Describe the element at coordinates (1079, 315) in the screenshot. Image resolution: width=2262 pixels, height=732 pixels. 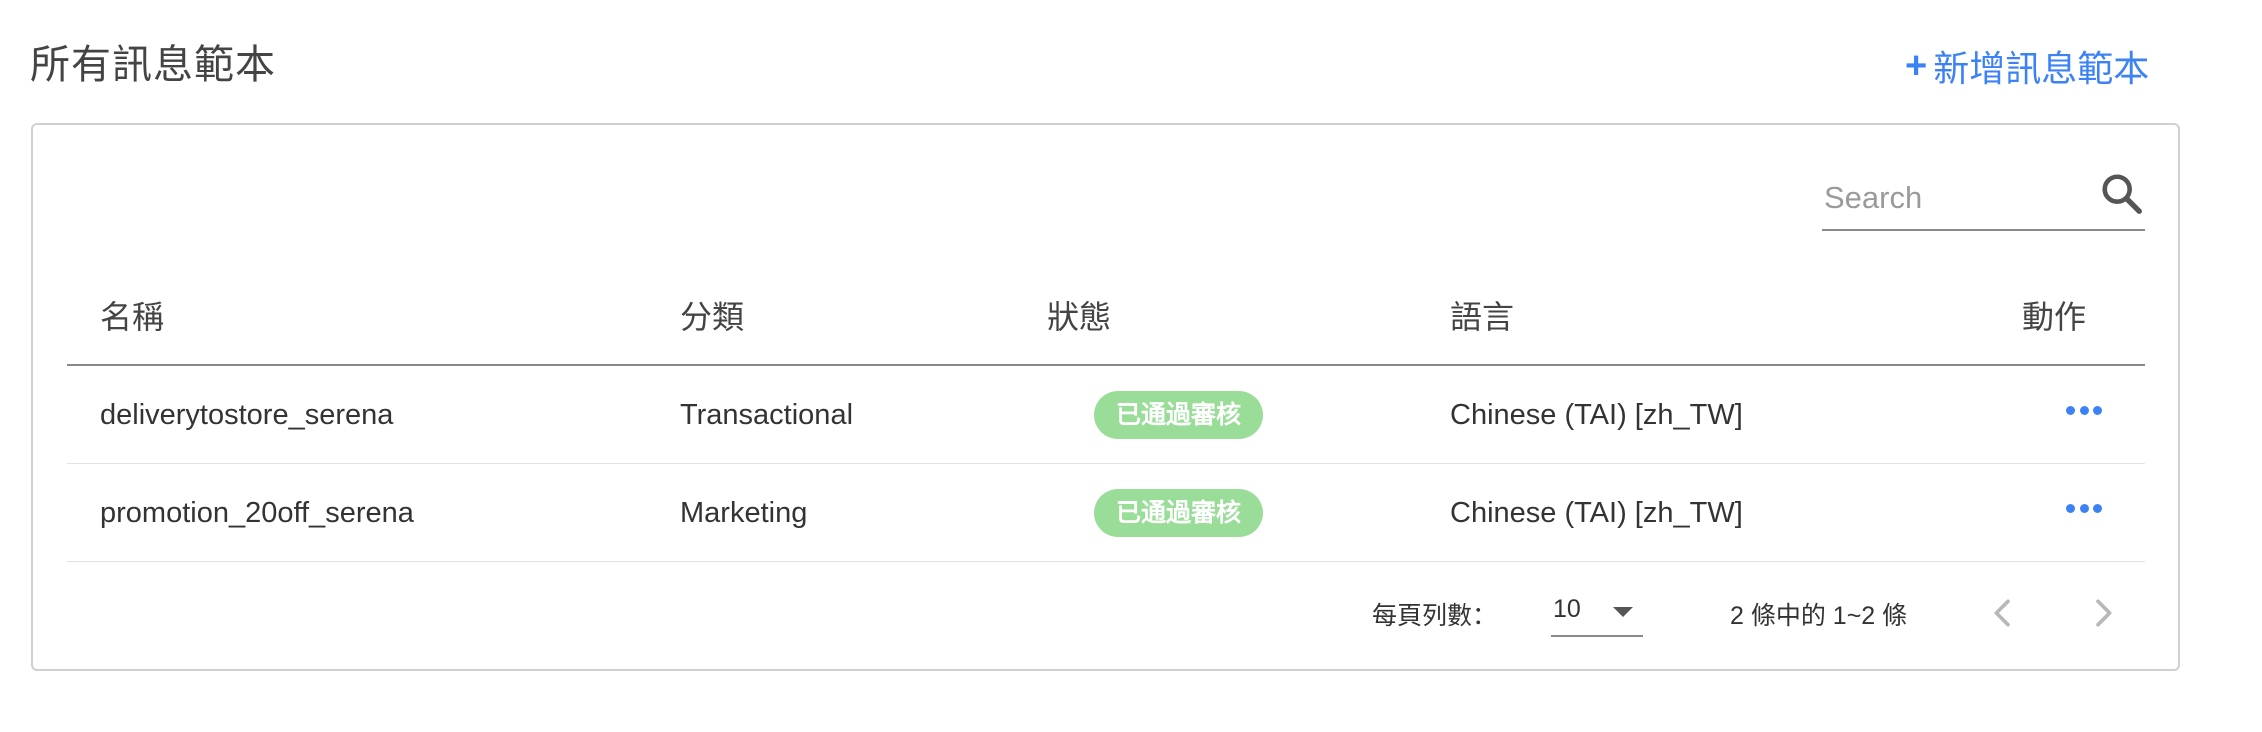
I see `column-header-status: 狀態` at that location.